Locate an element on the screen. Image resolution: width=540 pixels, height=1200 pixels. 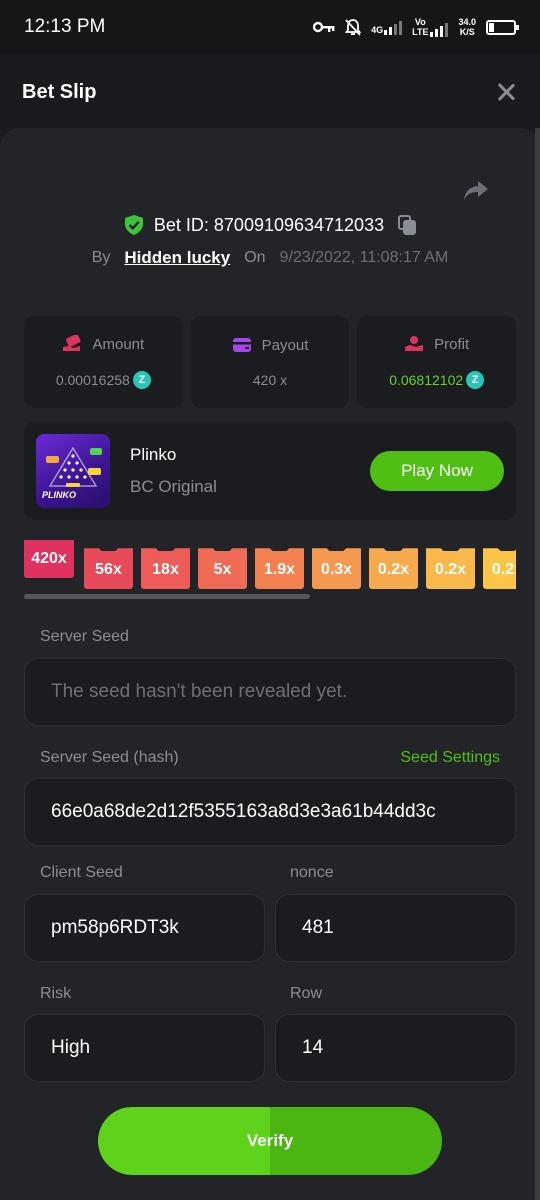
shield-check-icon is located at coordinates (133, 225).